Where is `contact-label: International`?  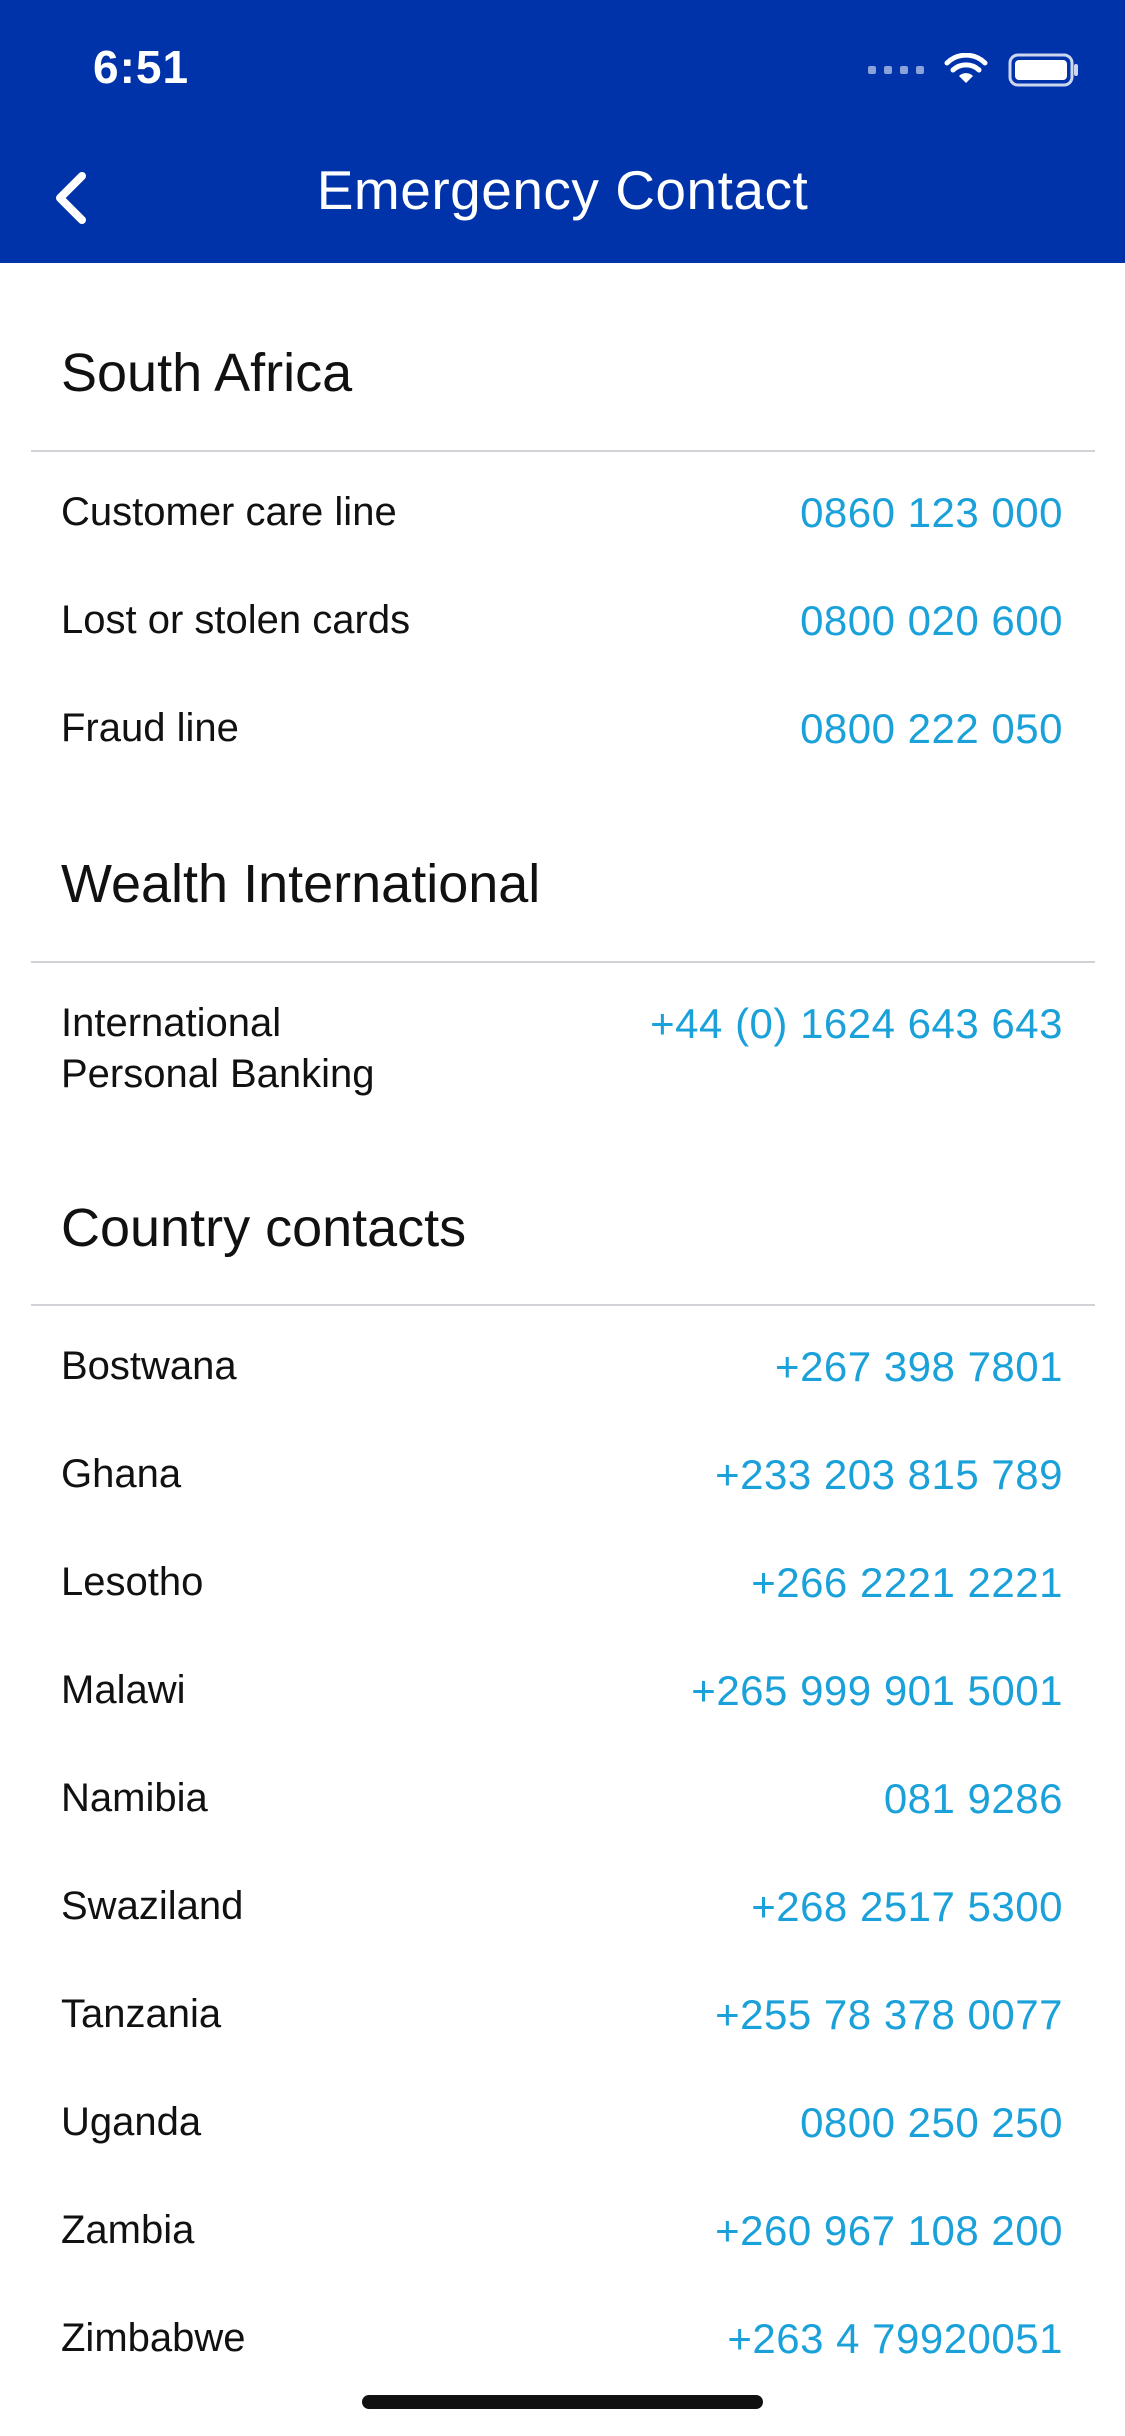
contact-label: International is located at coordinates (171, 1023).